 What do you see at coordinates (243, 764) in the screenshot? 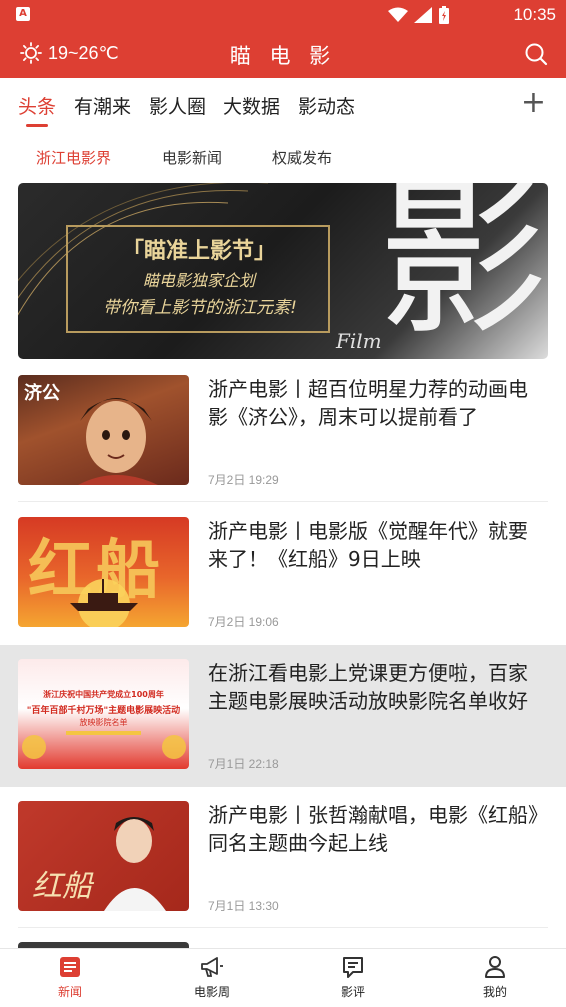
I see `news-date: 7月1日 22:18` at bounding box center [243, 764].